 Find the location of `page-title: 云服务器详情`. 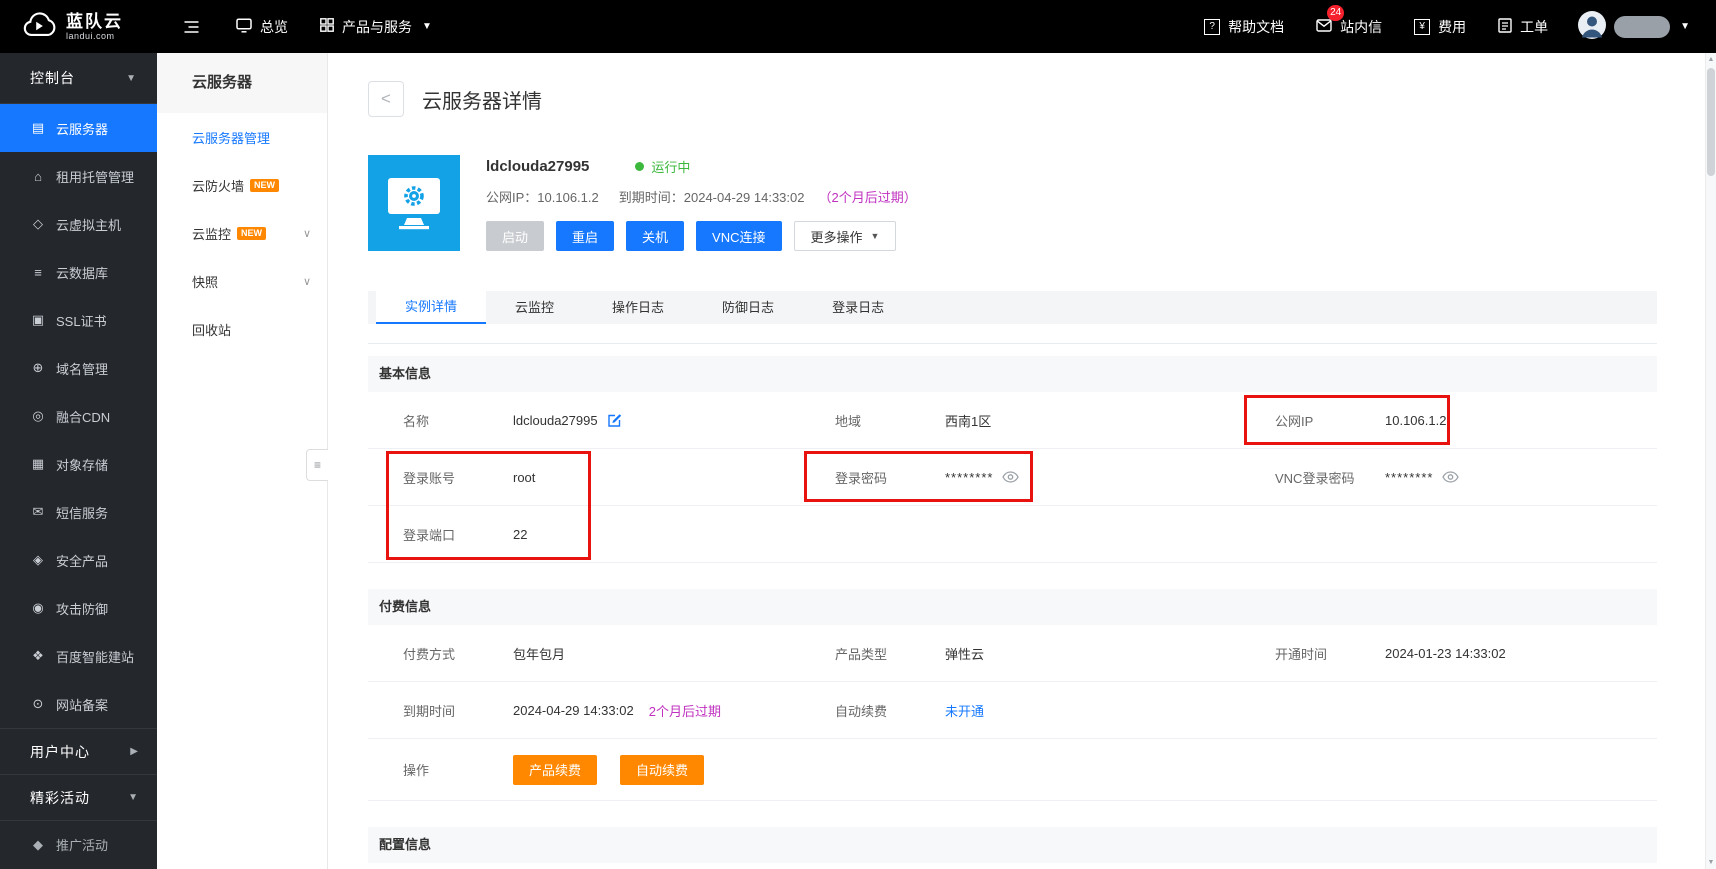

page-title: 云服务器详情 is located at coordinates (482, 101).